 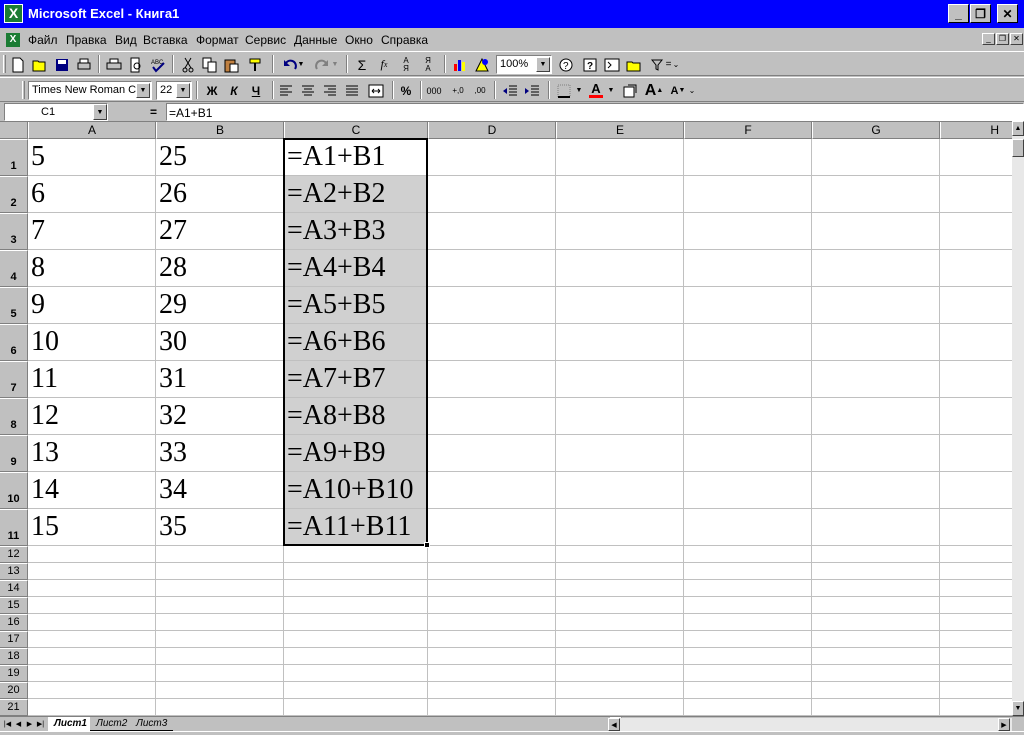 What do you see at coordinates (356, 639) in the screenshot?
I see `cell-c17` at bounding box center [356, 639].